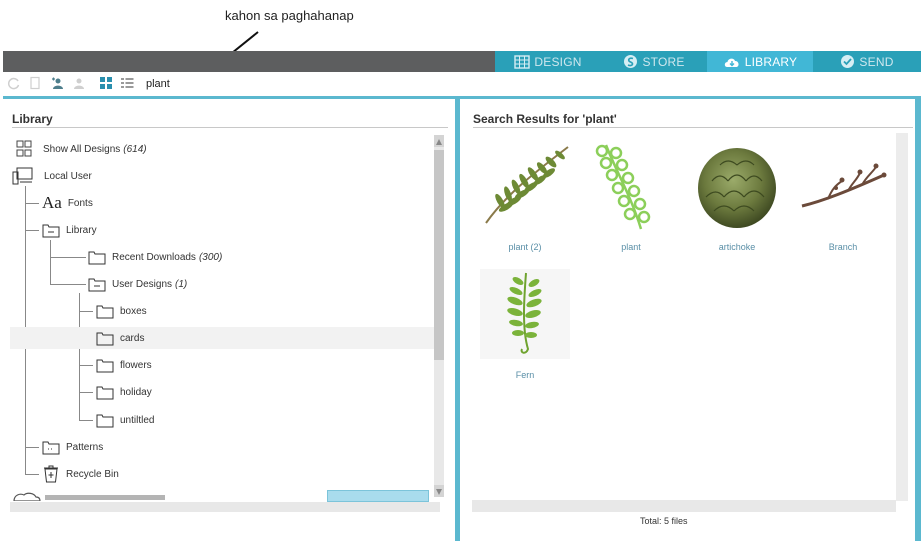 The image size is (921, 541). Describe the element at coordinates (631, 61) in the screenshot. I see `store-icon` at that location.